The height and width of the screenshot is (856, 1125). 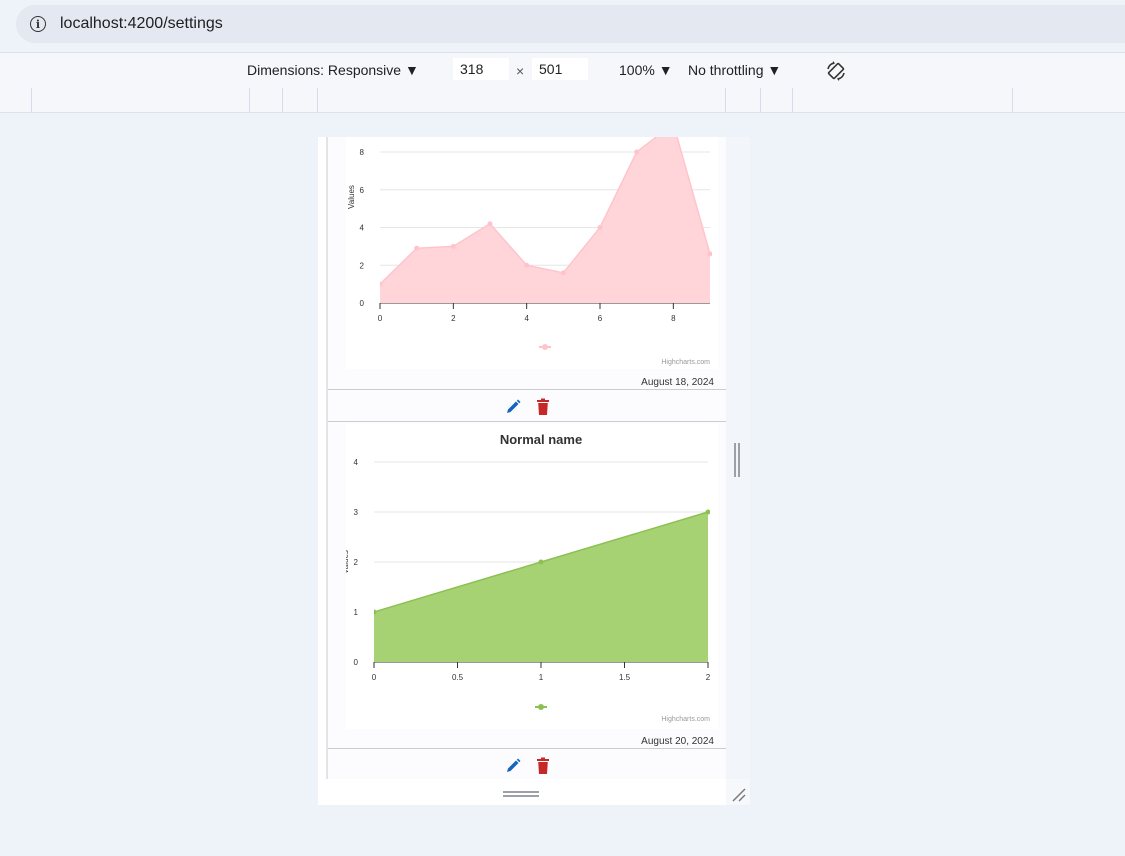 I want to click on corner-resize-handle, so click(x=738, y=794).